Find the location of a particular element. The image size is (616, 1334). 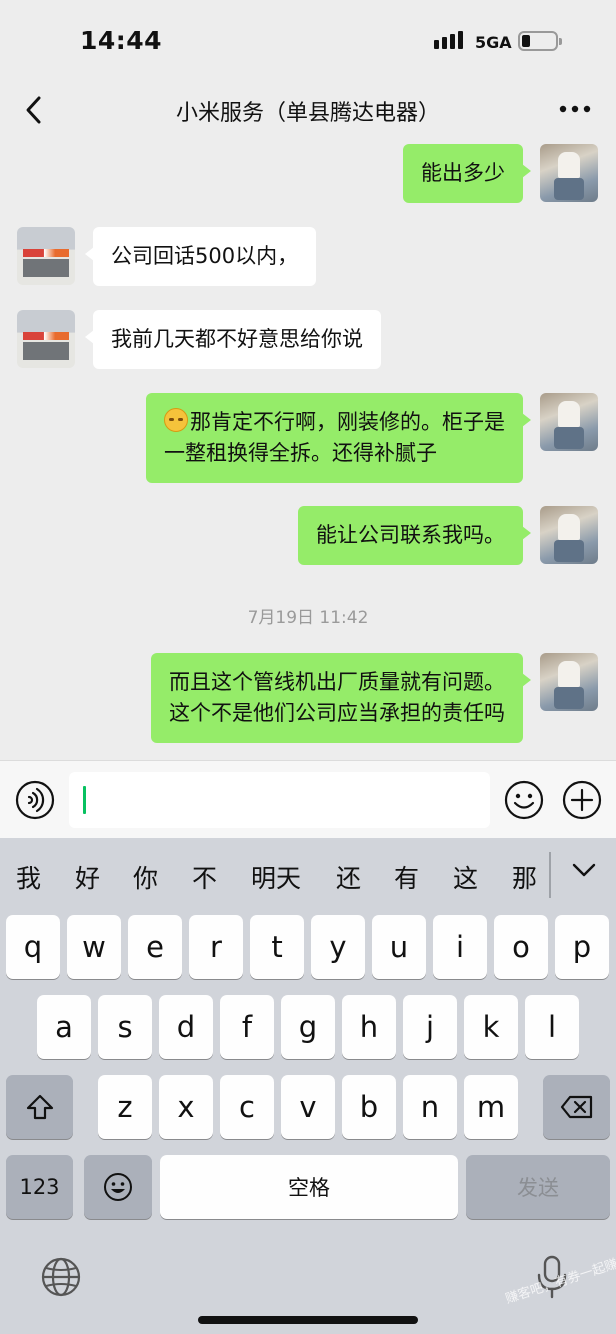

key-c: c is located at coordinates (247, 1107).